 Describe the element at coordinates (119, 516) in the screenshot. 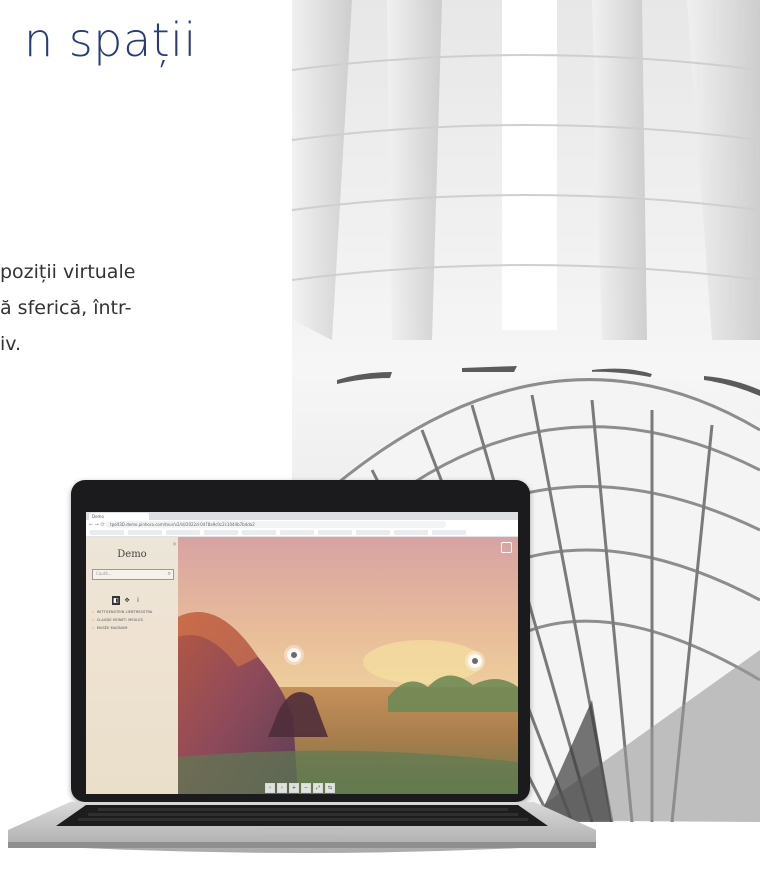

I see `browser-tab: Demo` at that location.